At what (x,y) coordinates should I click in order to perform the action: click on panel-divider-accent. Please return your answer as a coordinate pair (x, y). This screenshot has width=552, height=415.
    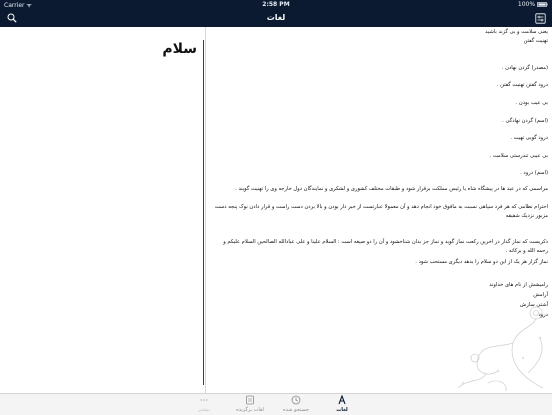
    Looking at the image, I should click on (203, 212).